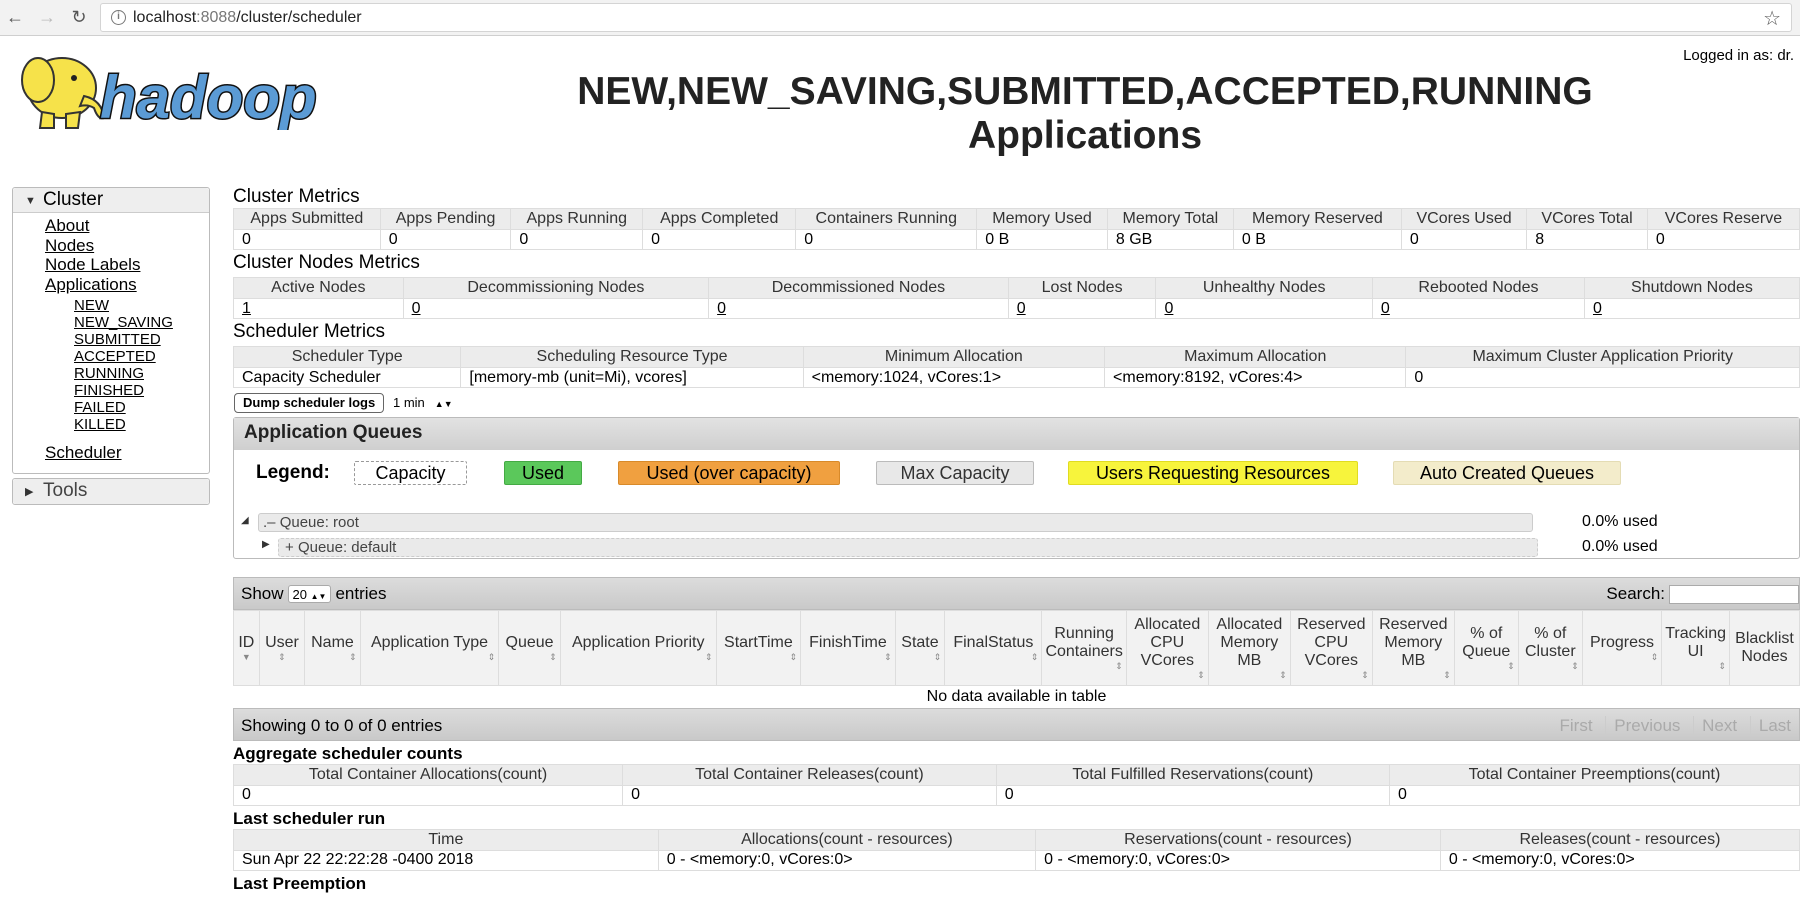 The width and height of the screenshot is (1800, 899). What do you see at coordinates (141, 390) in the screenshot?
I see `sidebar-item-finished: FINISHED` at bounding box center [141, 390].